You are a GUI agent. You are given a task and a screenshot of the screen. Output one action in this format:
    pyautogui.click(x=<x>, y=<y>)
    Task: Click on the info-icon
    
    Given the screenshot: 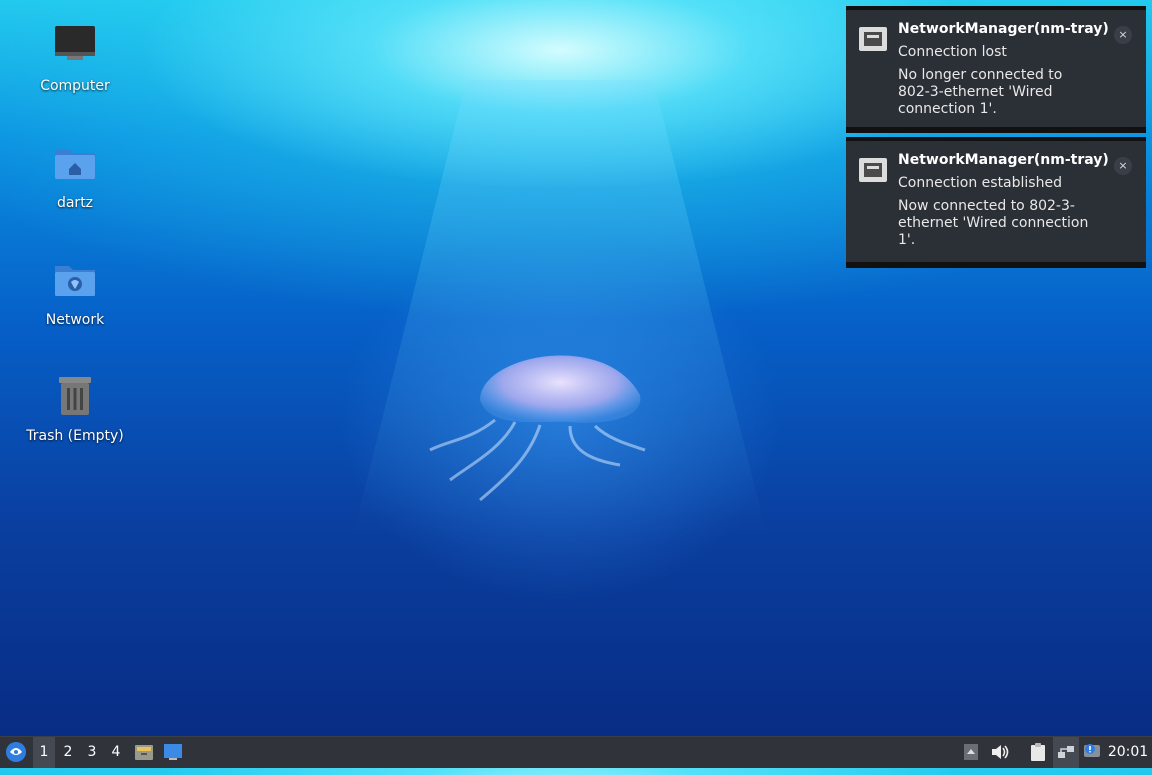 What is the action you would take?
    pyautogui.click(x=1092, y=750)
    